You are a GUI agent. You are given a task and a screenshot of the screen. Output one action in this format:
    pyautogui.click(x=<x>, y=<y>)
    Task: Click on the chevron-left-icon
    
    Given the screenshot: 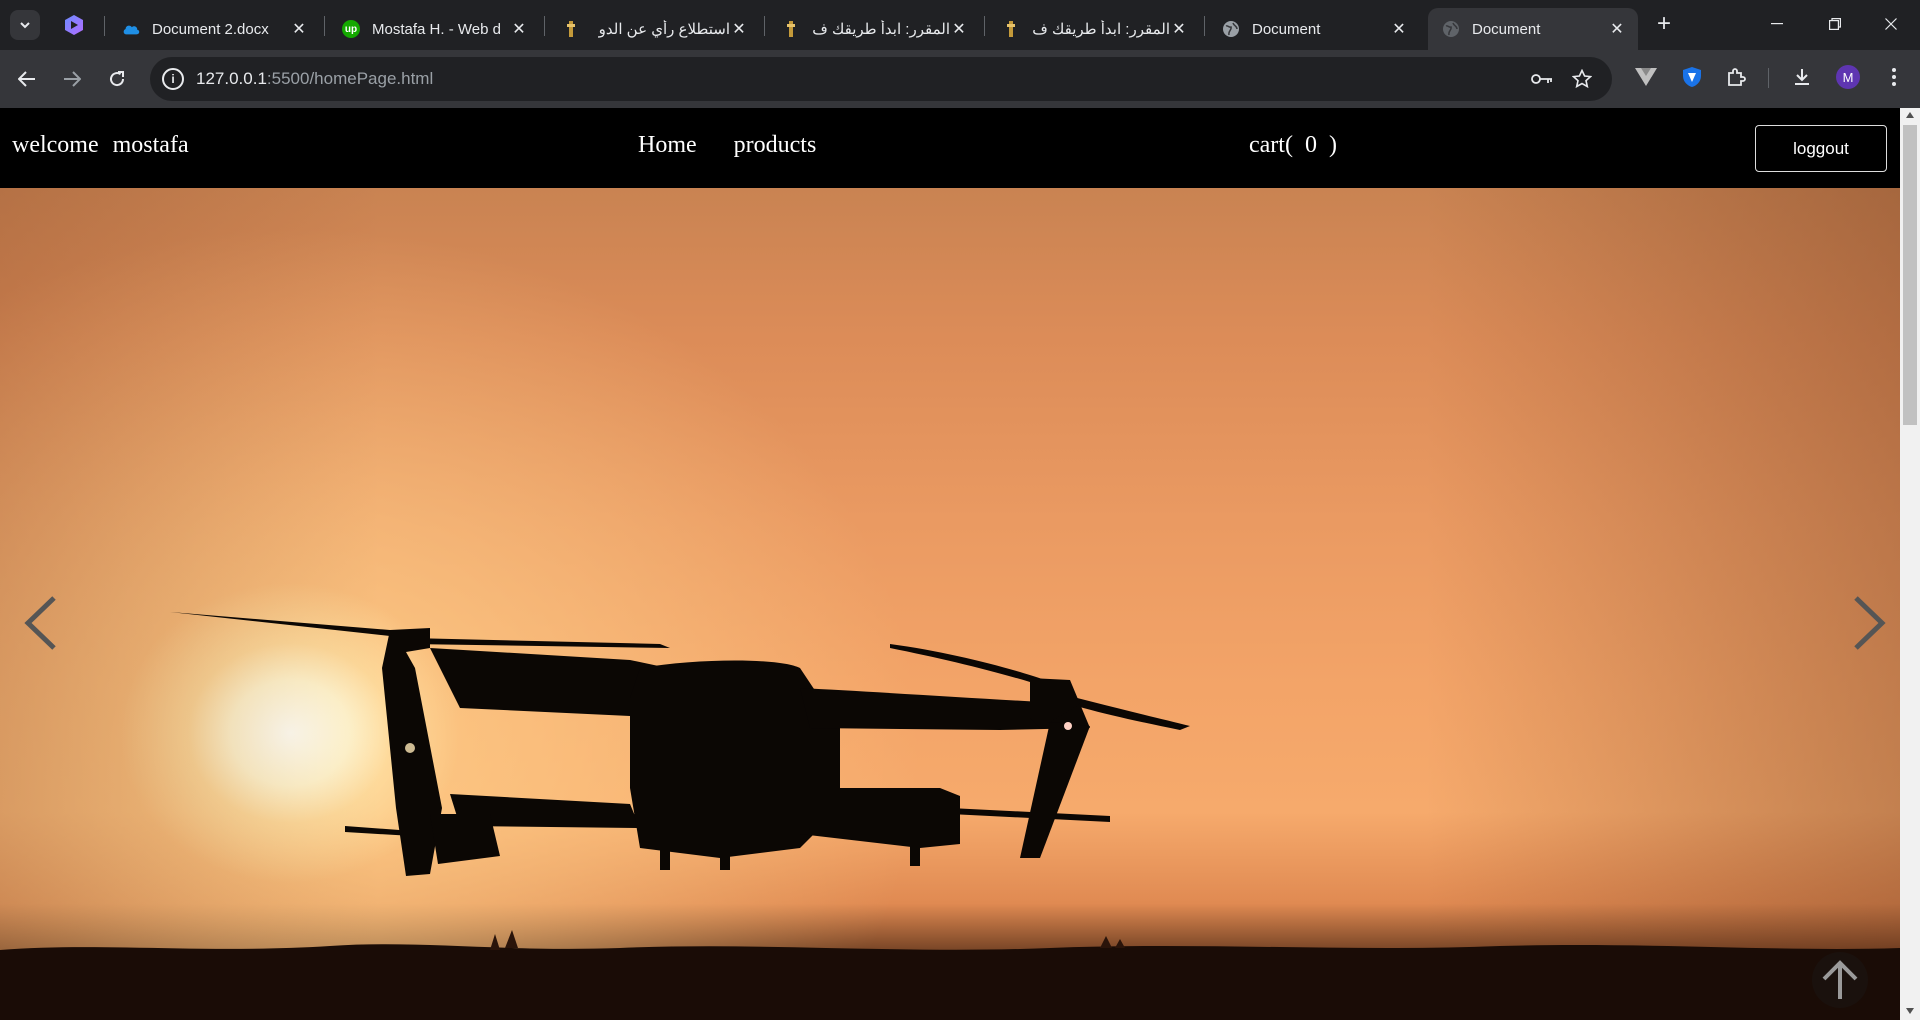 What is the action you would take?
    pyautogui.click(x=40, y=623)
    